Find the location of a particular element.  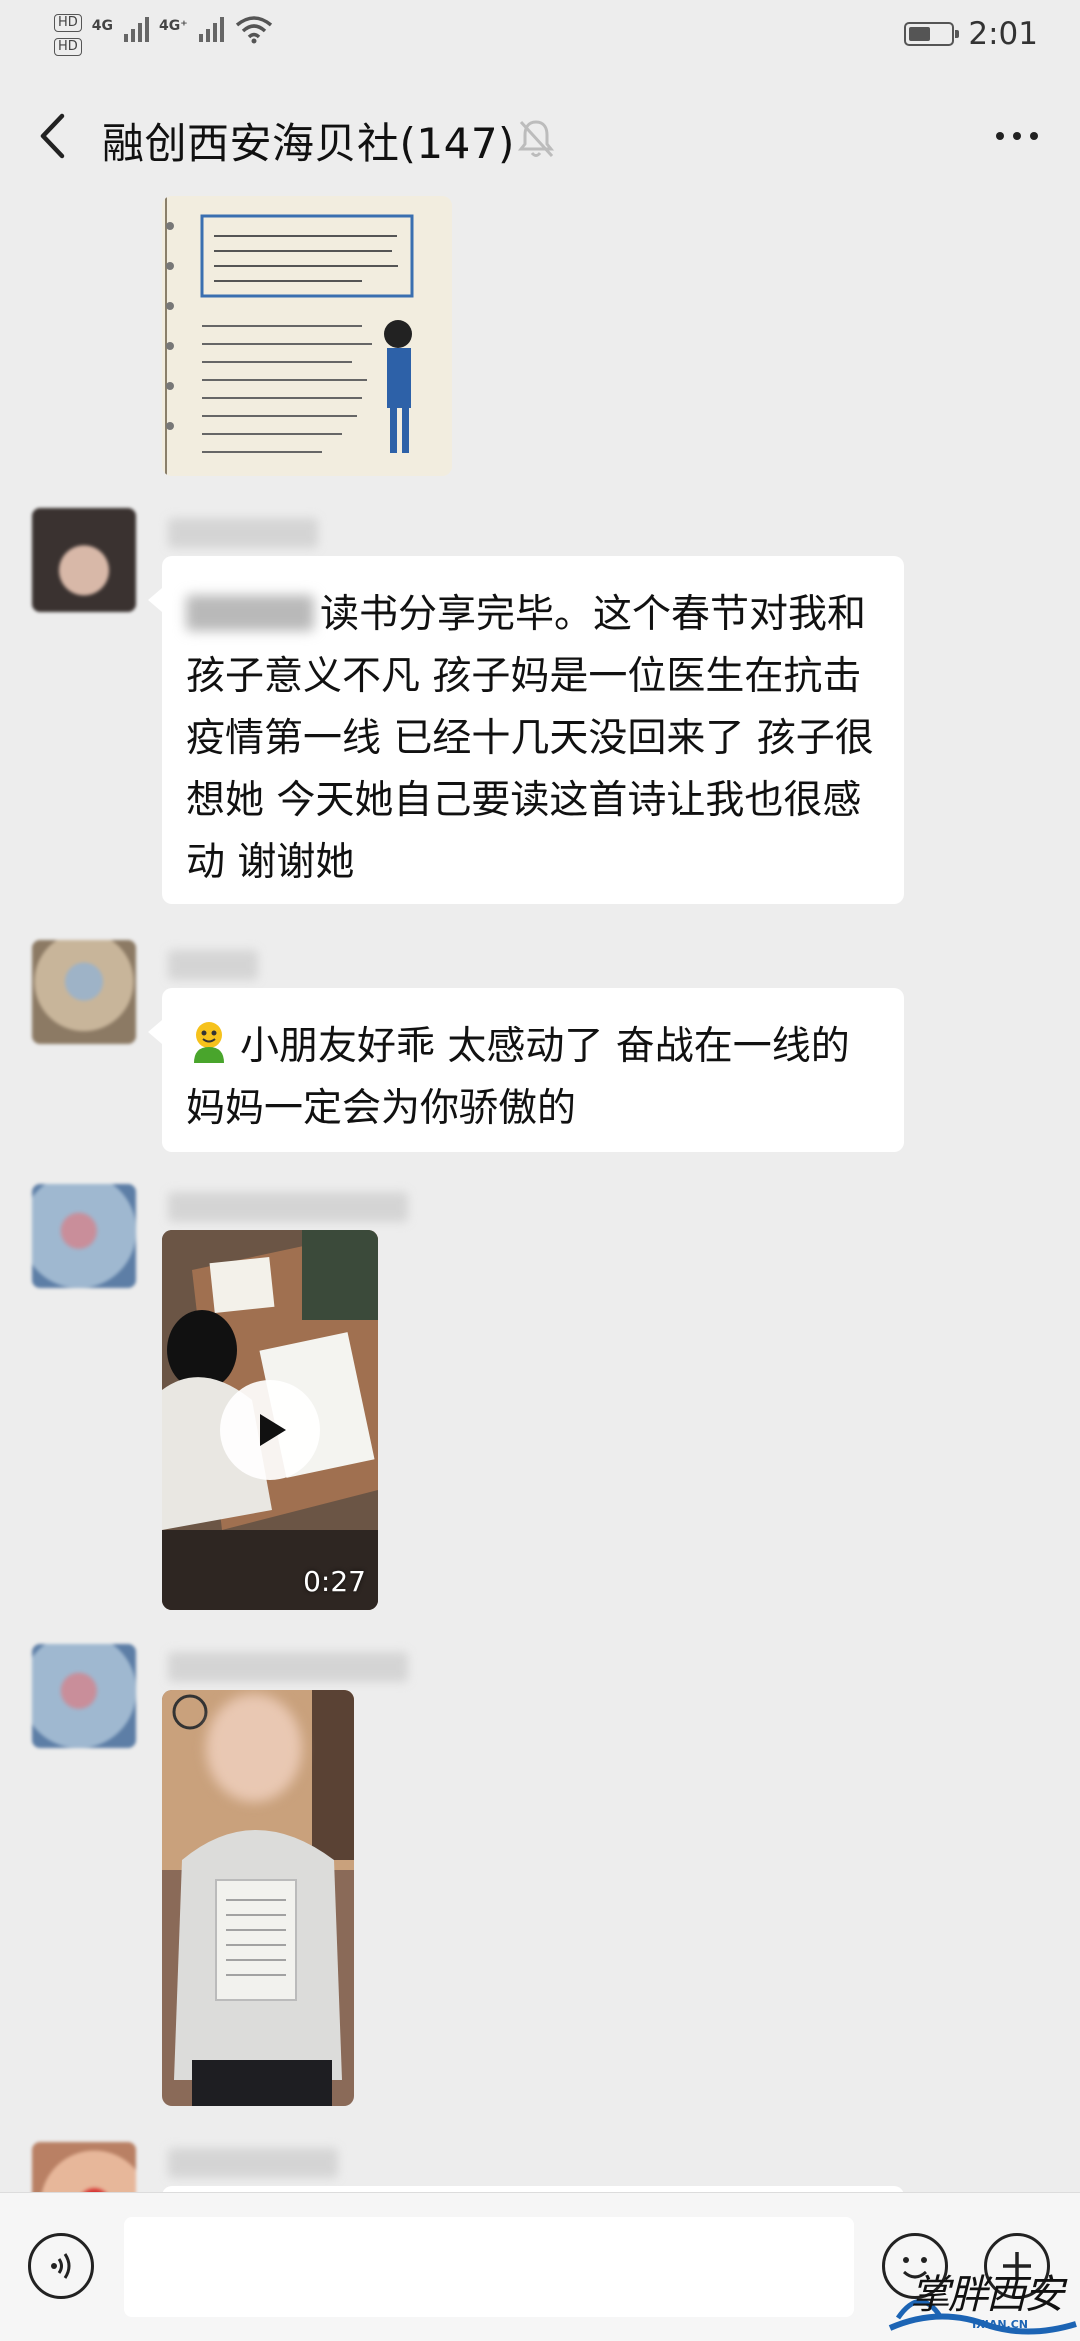

notebook-image is located at coordinates (307, 336).